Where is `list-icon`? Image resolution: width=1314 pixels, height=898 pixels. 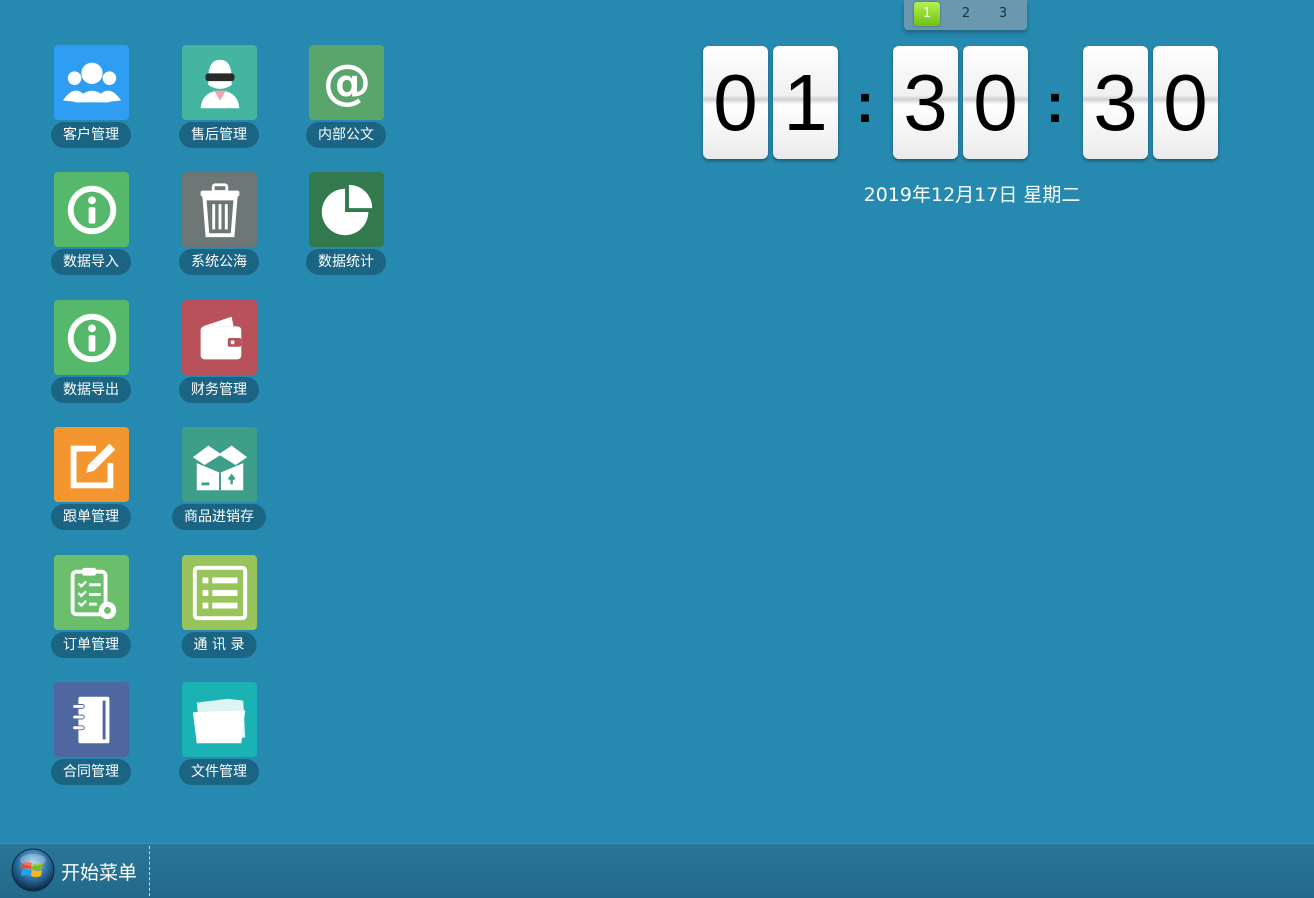
list-icon is located at coordinates (219, 592).